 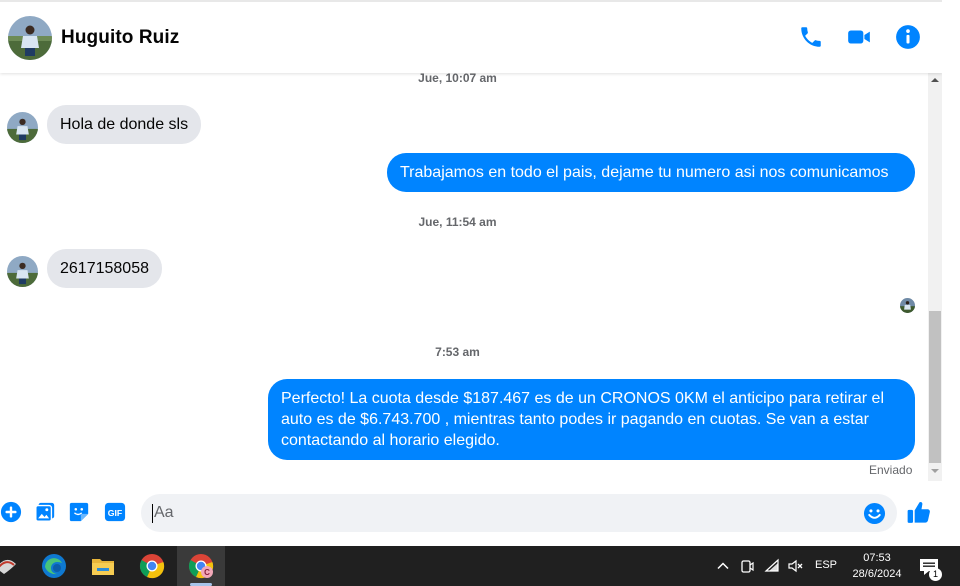 What do you see at coordinates (877, 574) in the screenshot?
I see `clock-date: 28/6/2024` at bounding box center [877, 574].